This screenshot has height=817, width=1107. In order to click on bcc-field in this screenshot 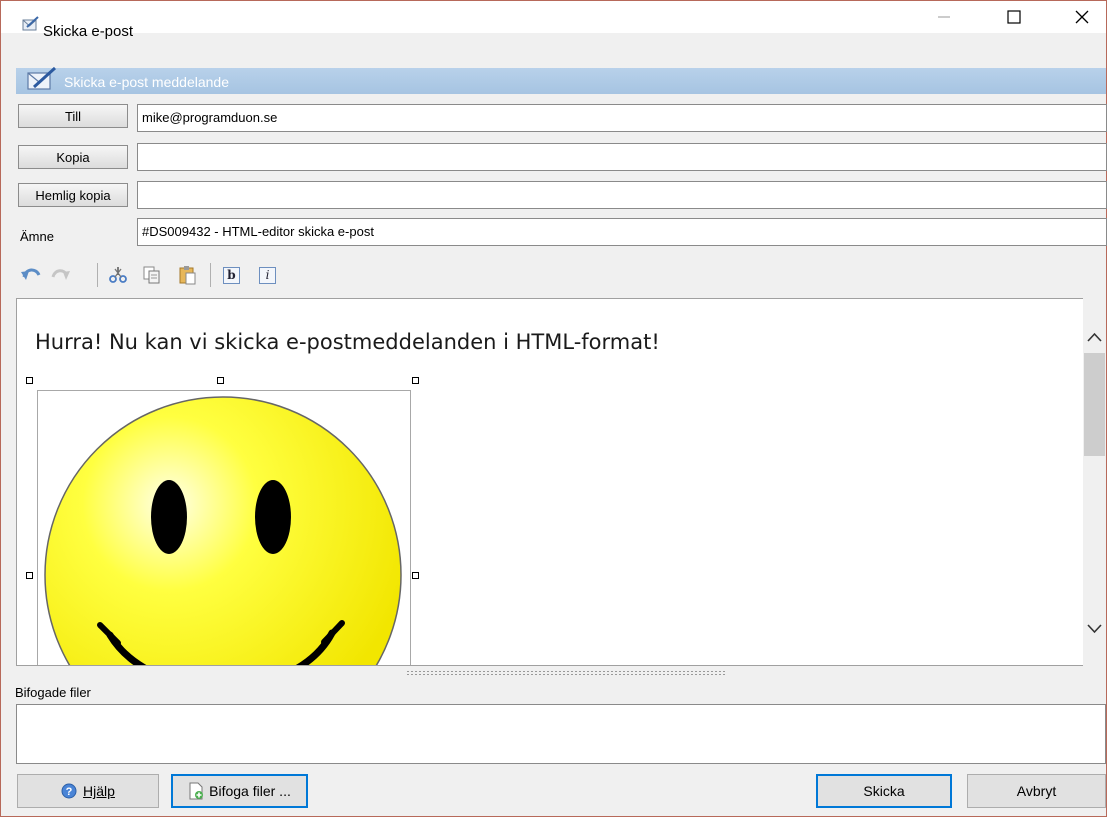, I will do `click(622, 195)`.